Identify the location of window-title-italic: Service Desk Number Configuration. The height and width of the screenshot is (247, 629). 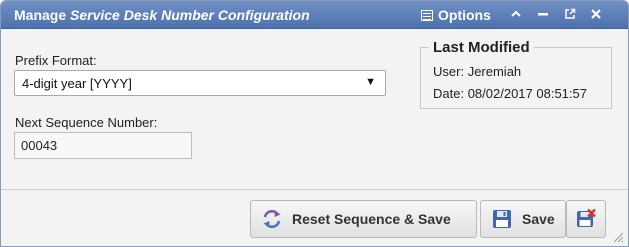
(190, 15).